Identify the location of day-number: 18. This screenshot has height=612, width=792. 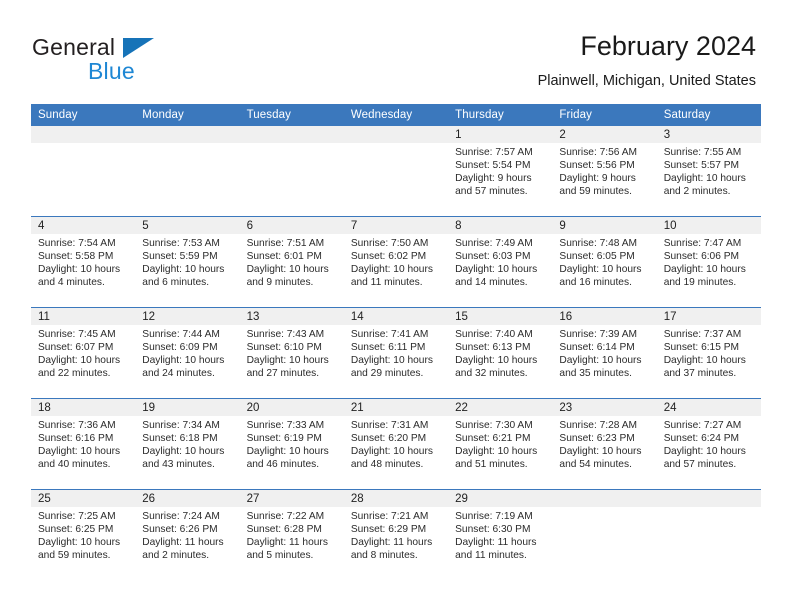
(83, 407).